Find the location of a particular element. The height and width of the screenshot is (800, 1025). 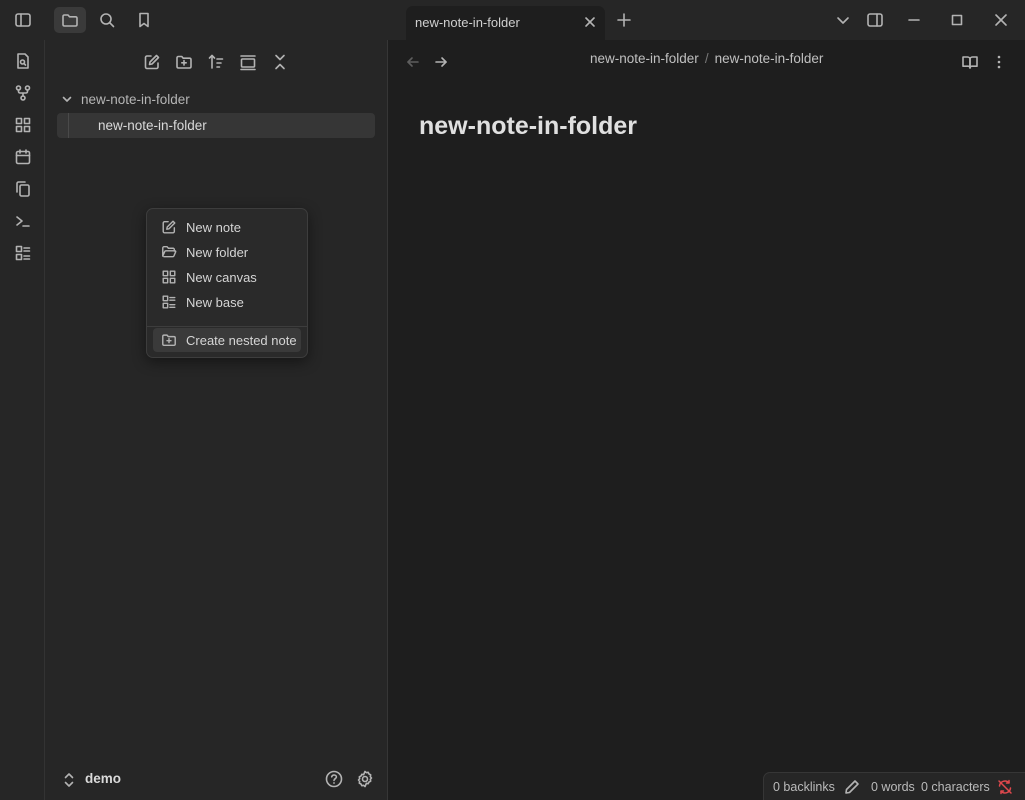

menu-item-new-folder: New folder is located at coordinates (227, 252).